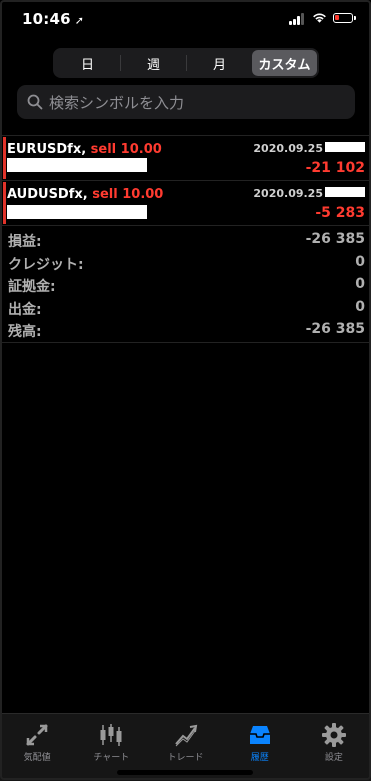 The width and height of the screenshot is (371, 781). I want to click on period-tab-month: 月, so click(219, 63).